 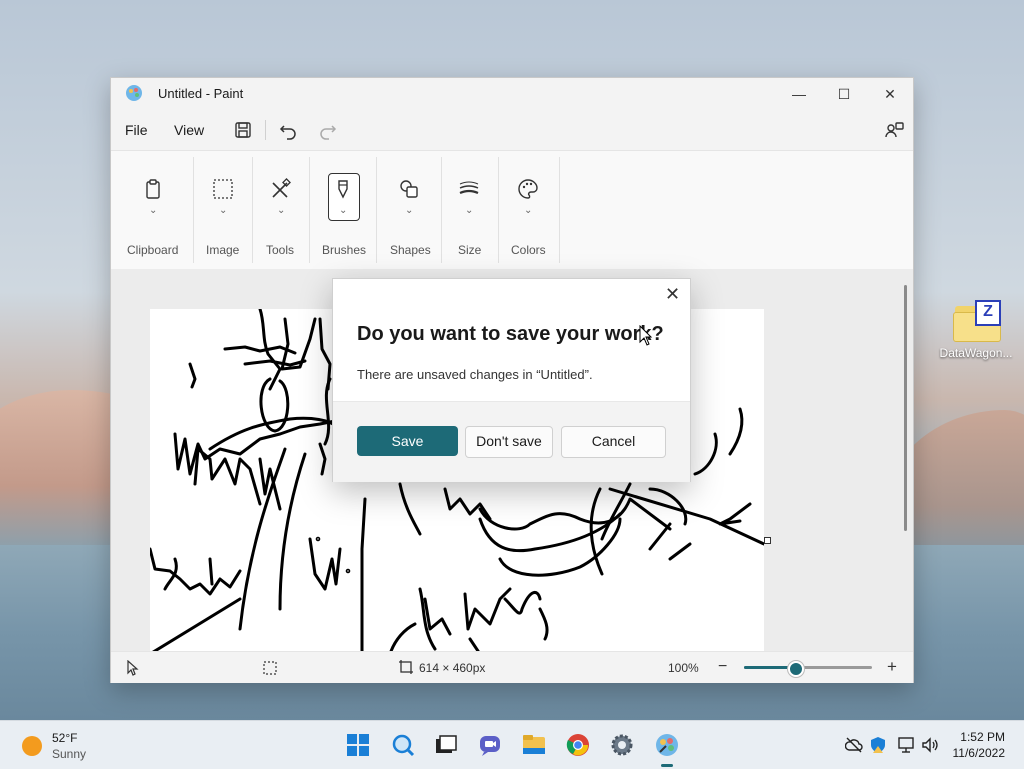 What do you see at coordinates (906, 745) in the screenshot?
I see `network-icon` at bounding box center [906, 745].